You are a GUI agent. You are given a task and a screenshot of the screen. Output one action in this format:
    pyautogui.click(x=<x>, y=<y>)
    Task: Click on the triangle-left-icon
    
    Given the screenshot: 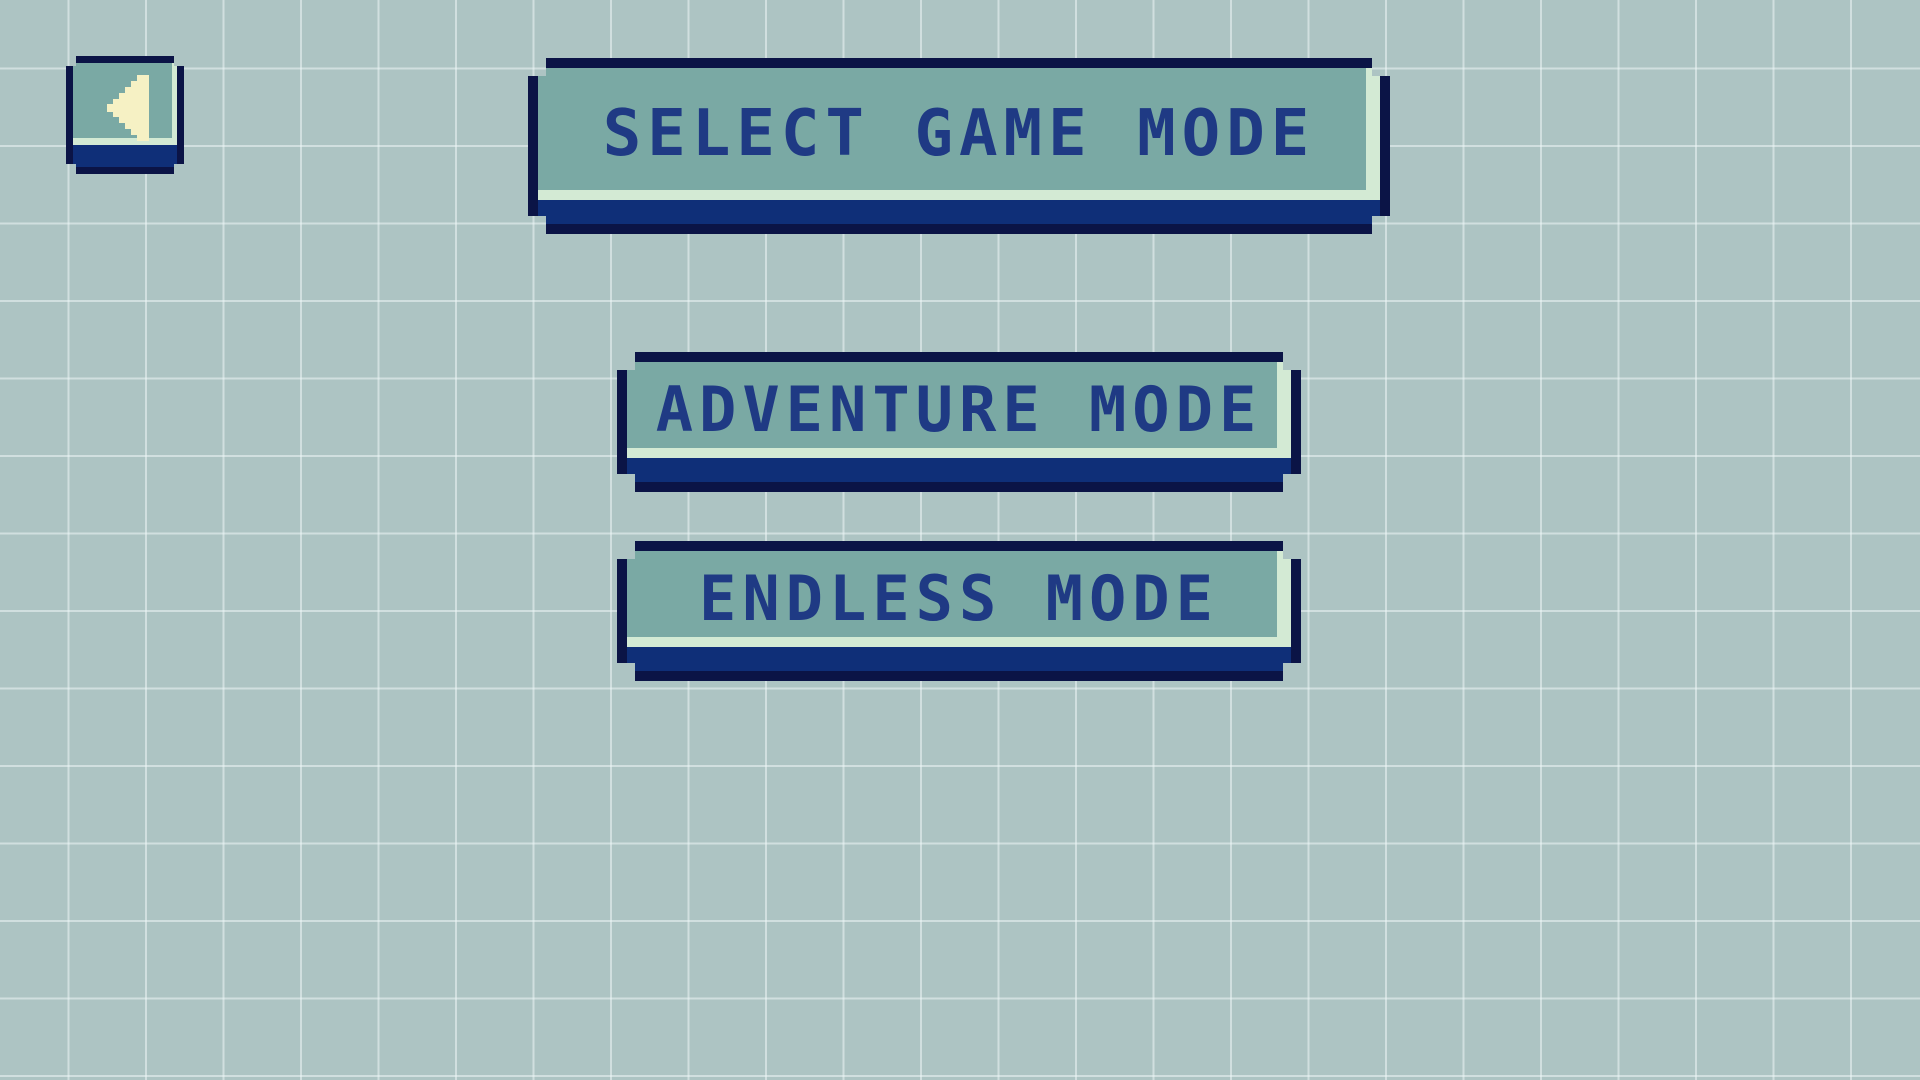 What is the action you would take?
    pyautogui.click(x=125, y=108)
    